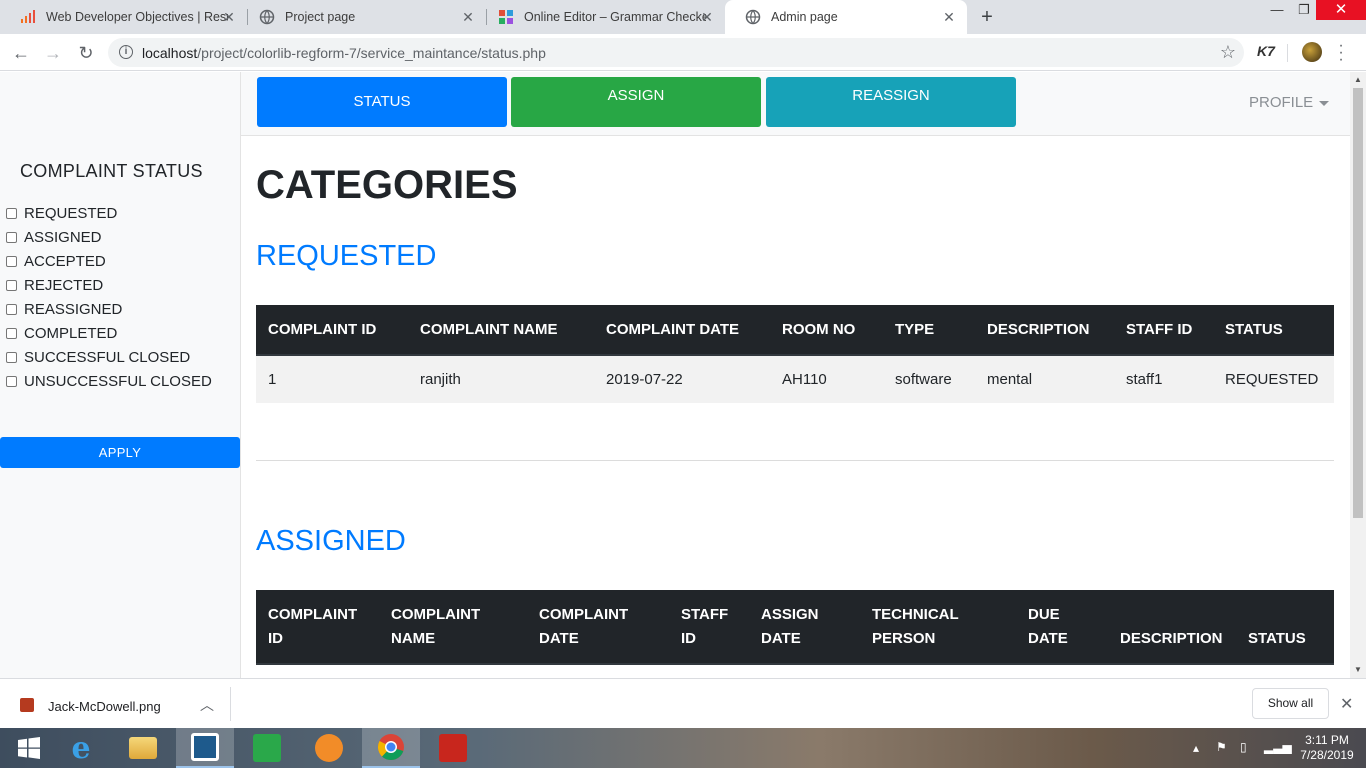  What do you see at coordinates (1281, 102) in the screenshot?
I see `profile-label: PROFILE` at bounding box center [1281, 102].